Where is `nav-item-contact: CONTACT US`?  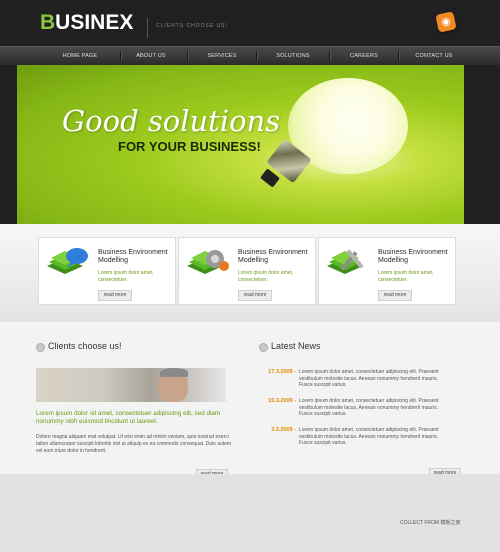 nav-item-contact: CONTACT US is located at coordinates (434, 56).